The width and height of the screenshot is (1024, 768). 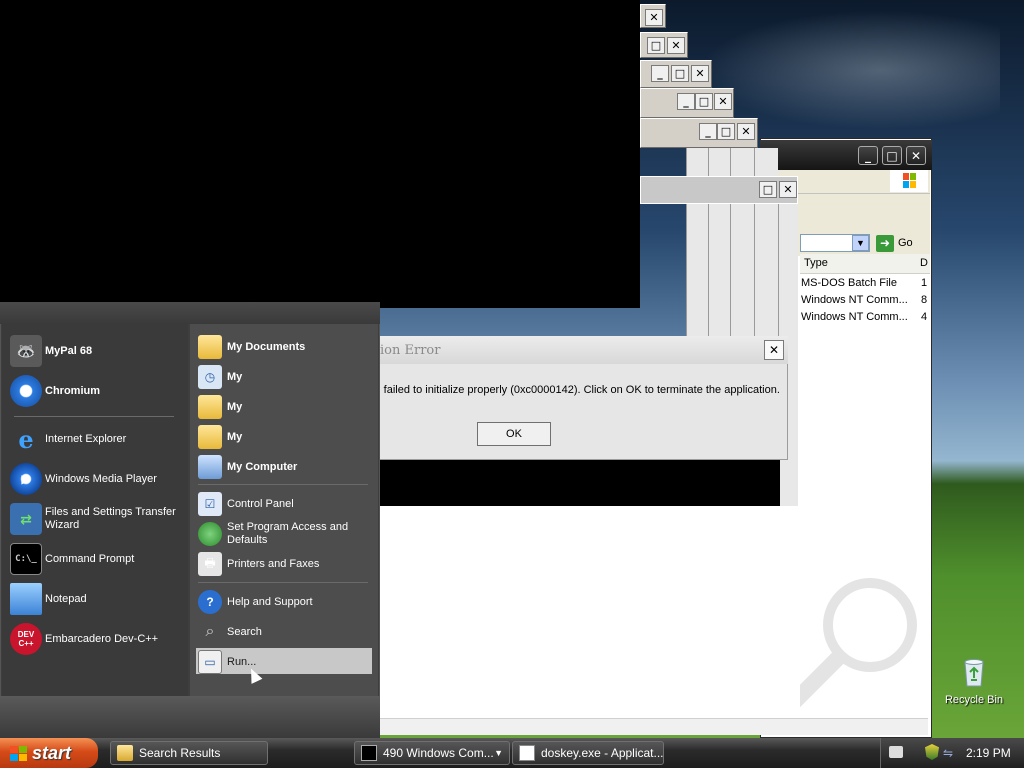 I want to click on cascade-window-4: _ □ ✕, so click(x=687, y=103).